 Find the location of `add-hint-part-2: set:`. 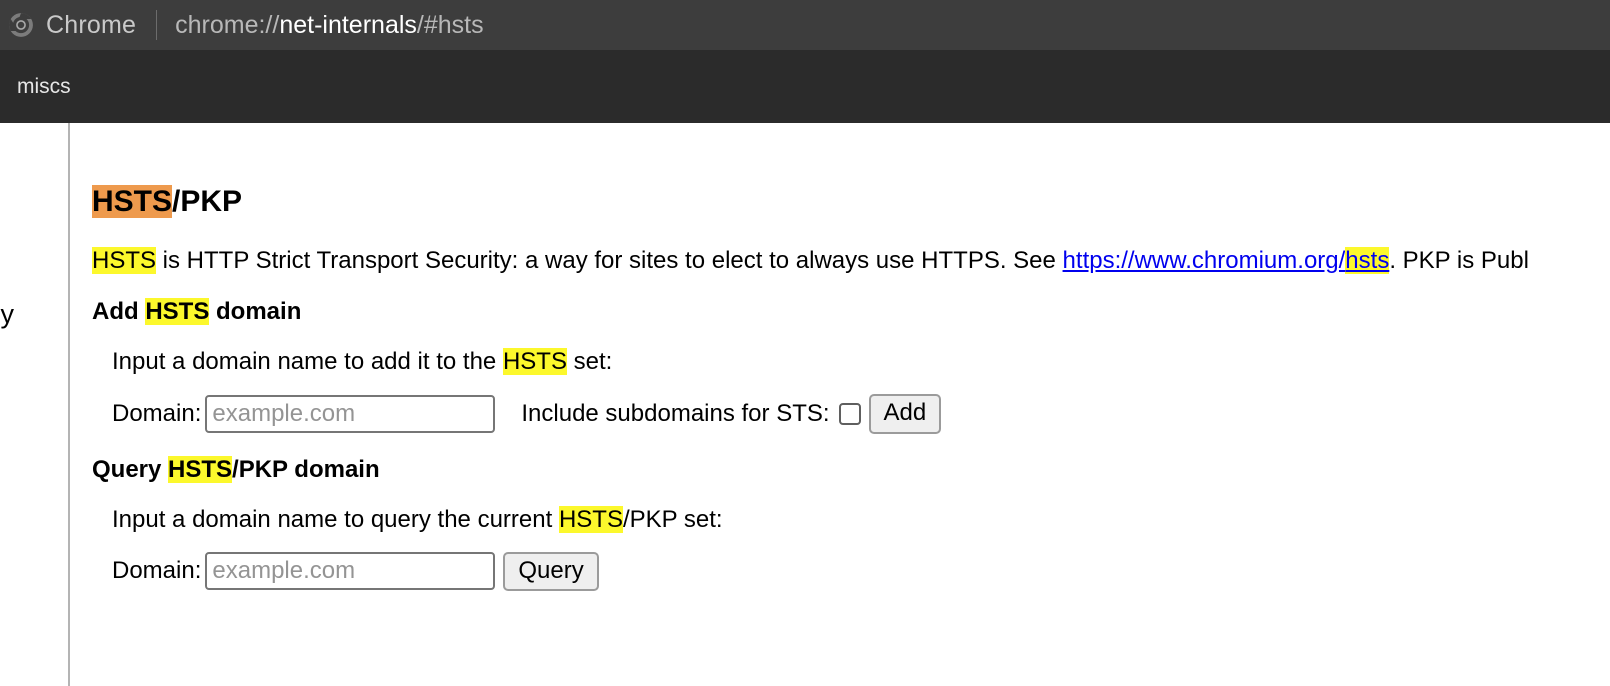

add-hint-part-2: set: is located at coordinates (589, 361).